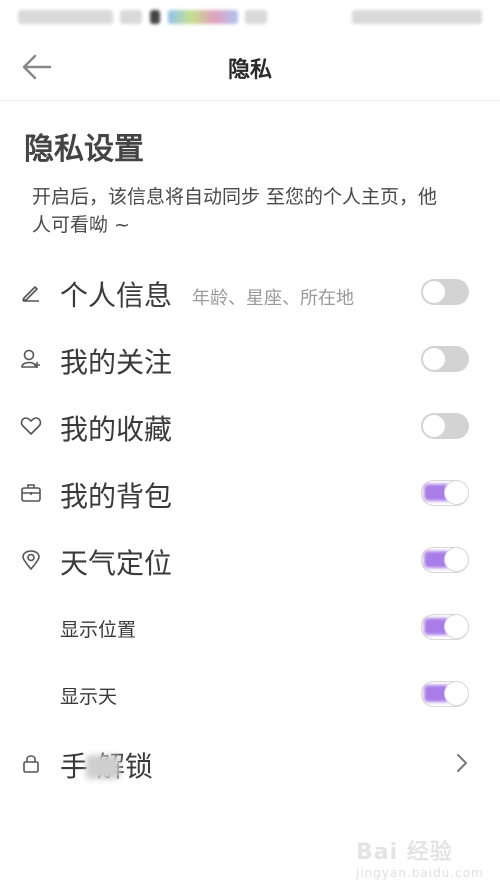  What do you see at coordinates (84, 149) in the screenshot?
I see `section-title: 隐私设置` at bounding box center [84, 149].